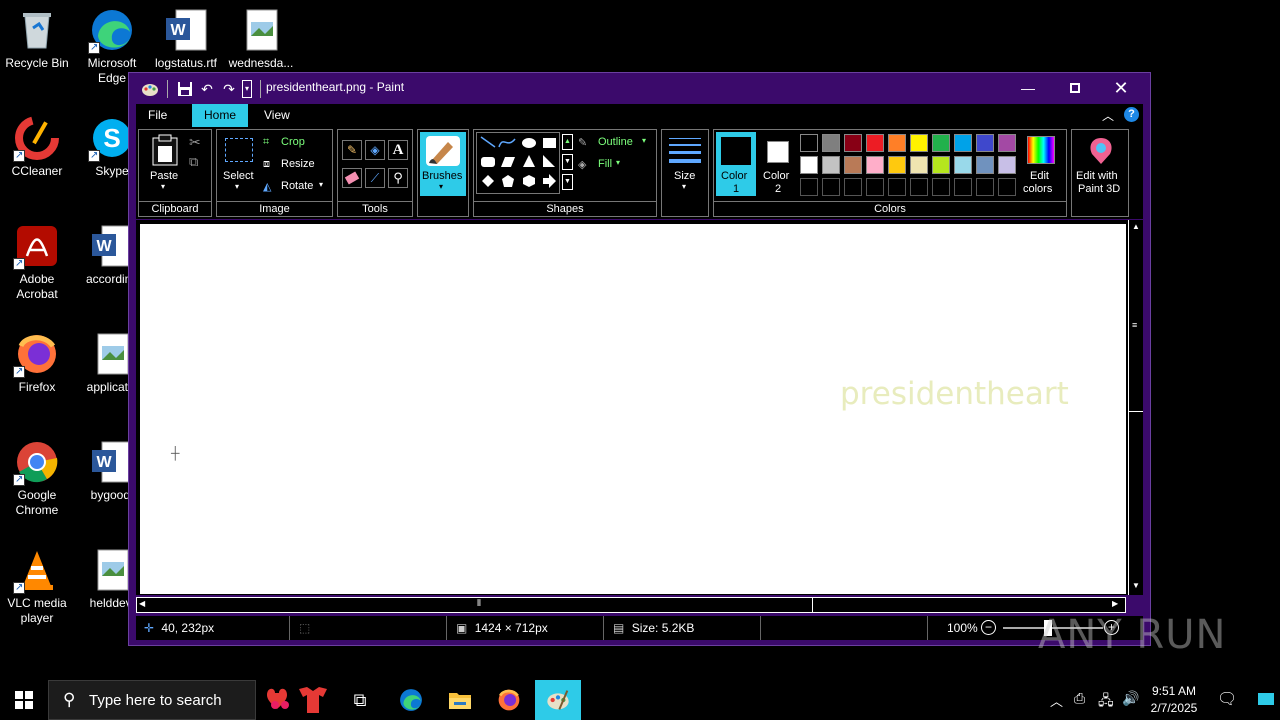  What do you see at coordinates (778, 164) in the screenshot?
I see `color2-button: Color 2` at bounding box center [778, 164].